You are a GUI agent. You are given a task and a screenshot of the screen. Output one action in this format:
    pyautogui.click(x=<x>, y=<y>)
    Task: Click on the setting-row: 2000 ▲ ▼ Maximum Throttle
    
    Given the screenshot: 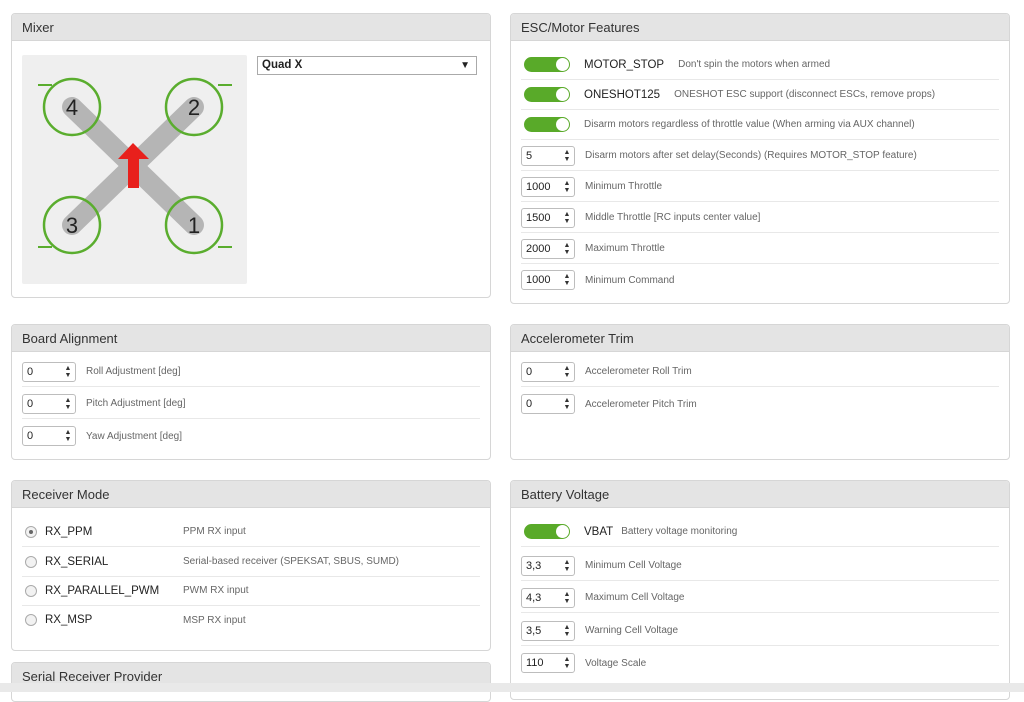 What is the action you would take?
    pyautogui.click(x=760, y=249)
    